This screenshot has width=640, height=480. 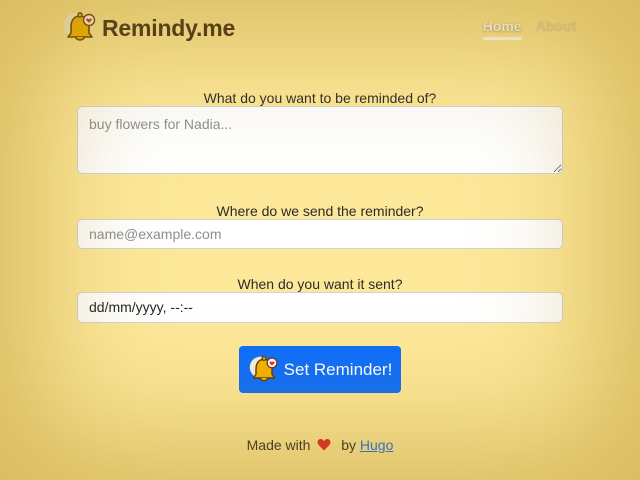 I want to click on brand-name: Remindy.me, so click(x=169, y=27).